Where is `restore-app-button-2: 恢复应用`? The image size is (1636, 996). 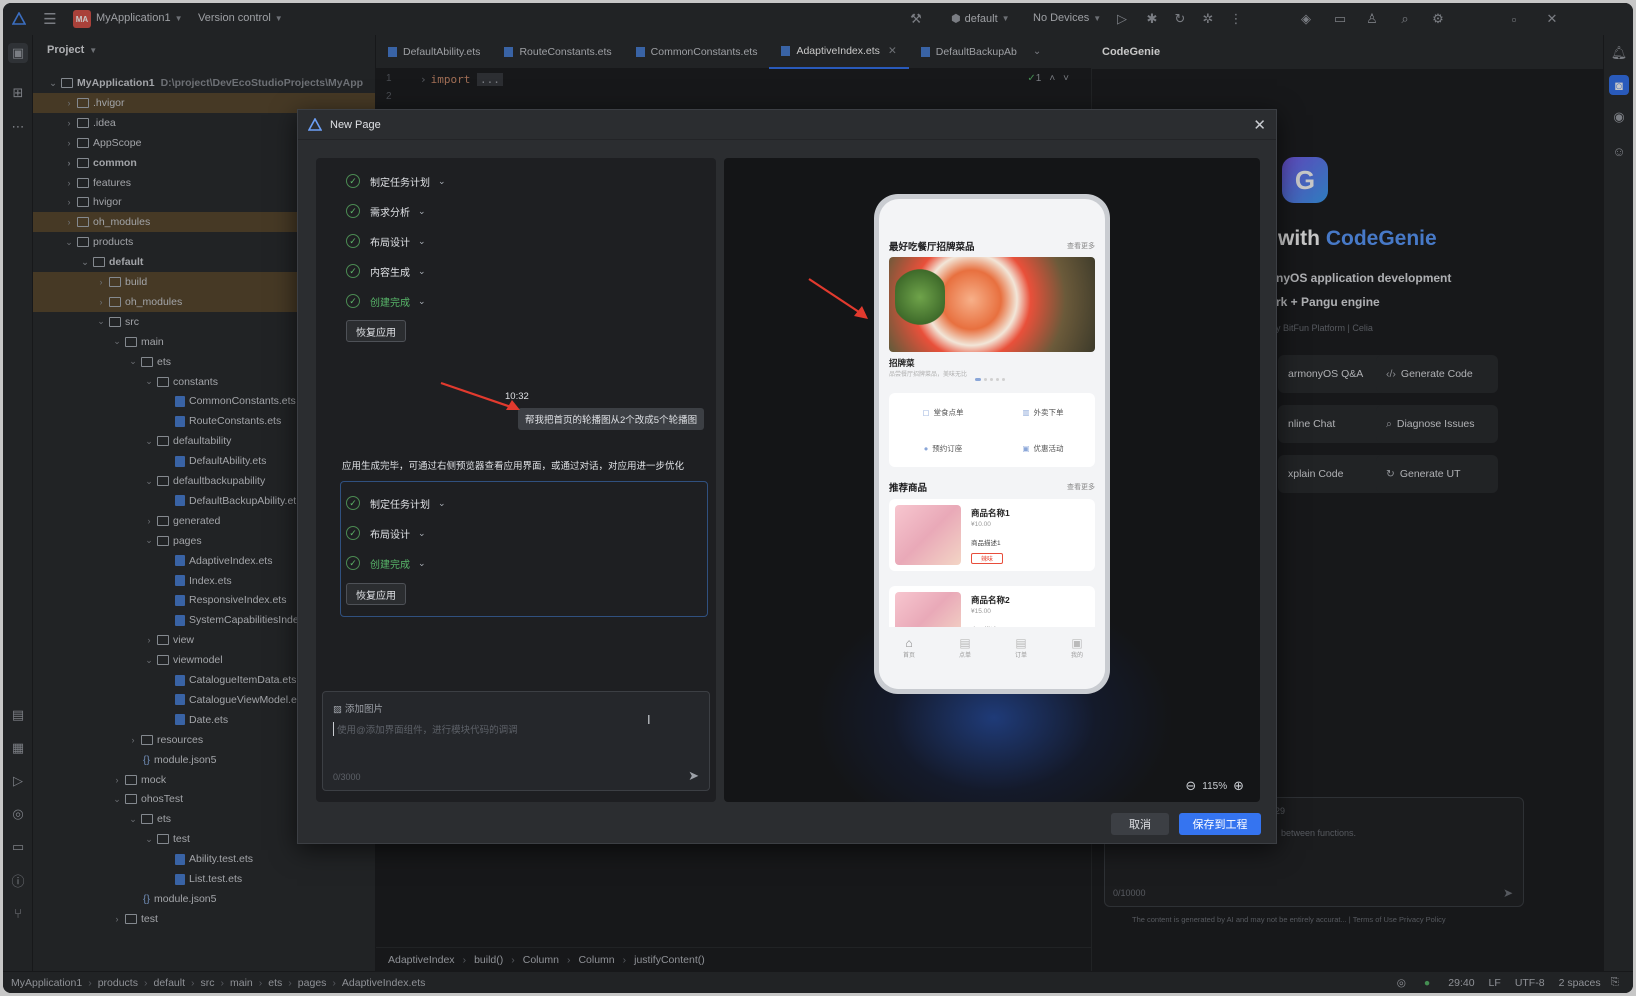 restore-app-button-2: 恢复应用 is located at coordinates (376, 594).